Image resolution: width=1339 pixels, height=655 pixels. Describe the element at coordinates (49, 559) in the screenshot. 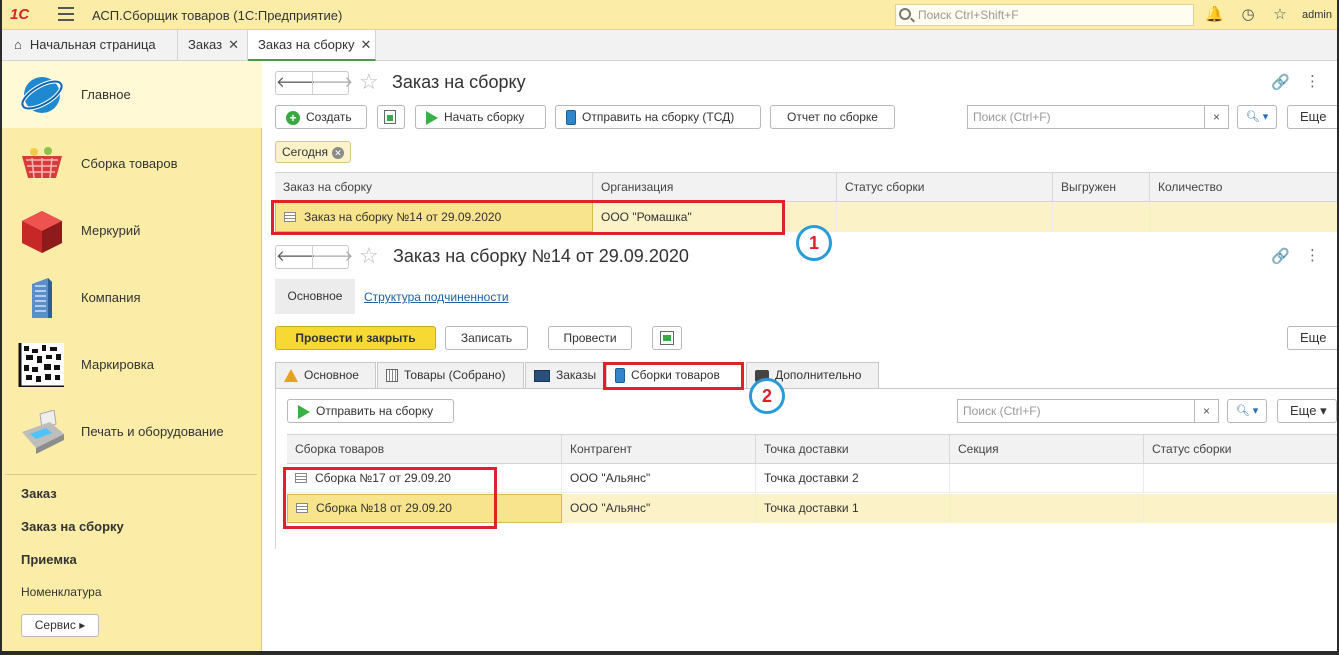

I see `sidebar-link-receiving: Приемка` at that location.